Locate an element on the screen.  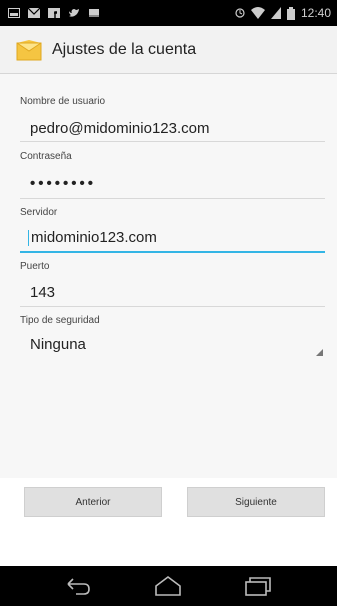
twitter-icon is located at coordinates (74, 13).